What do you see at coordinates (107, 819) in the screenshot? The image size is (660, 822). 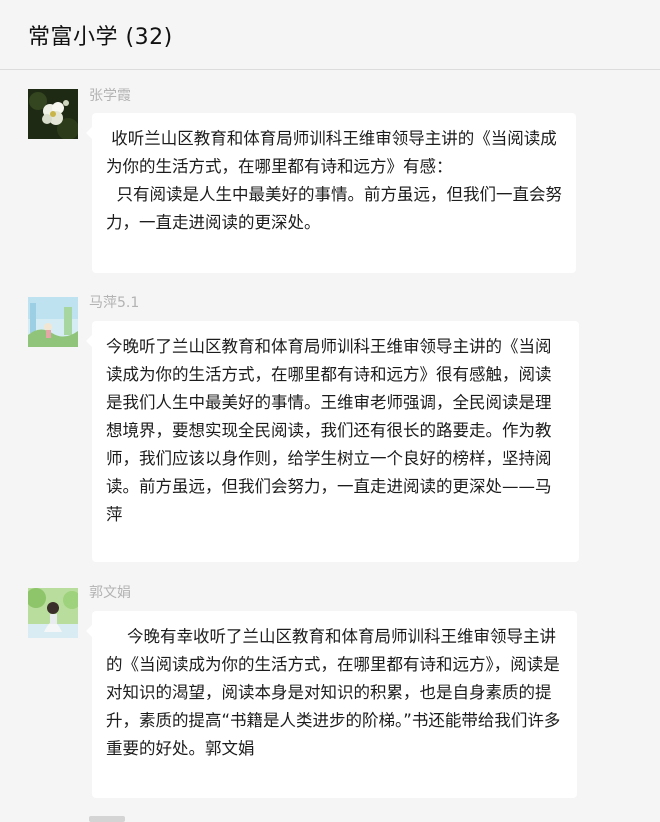 I see `next-sender-name-partial` at bounding box center [107, 819].